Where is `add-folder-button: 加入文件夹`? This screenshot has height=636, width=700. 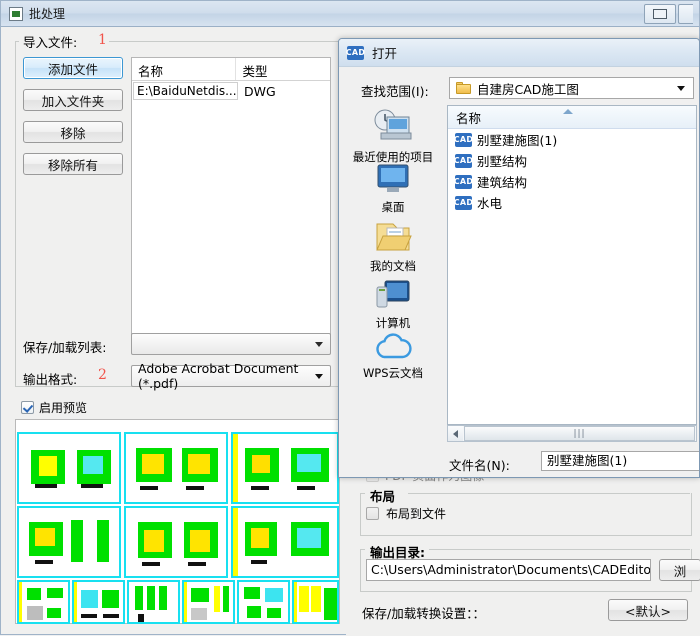
add-folder-button: 加入文件夹 is located at coordinates (73, 100).